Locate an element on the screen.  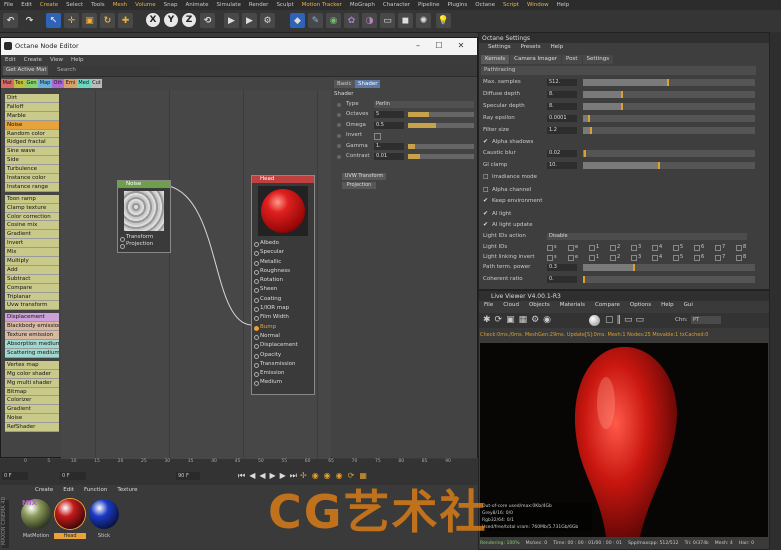
render-settings-icon: ⚙ is located at coordinates (267, 20).